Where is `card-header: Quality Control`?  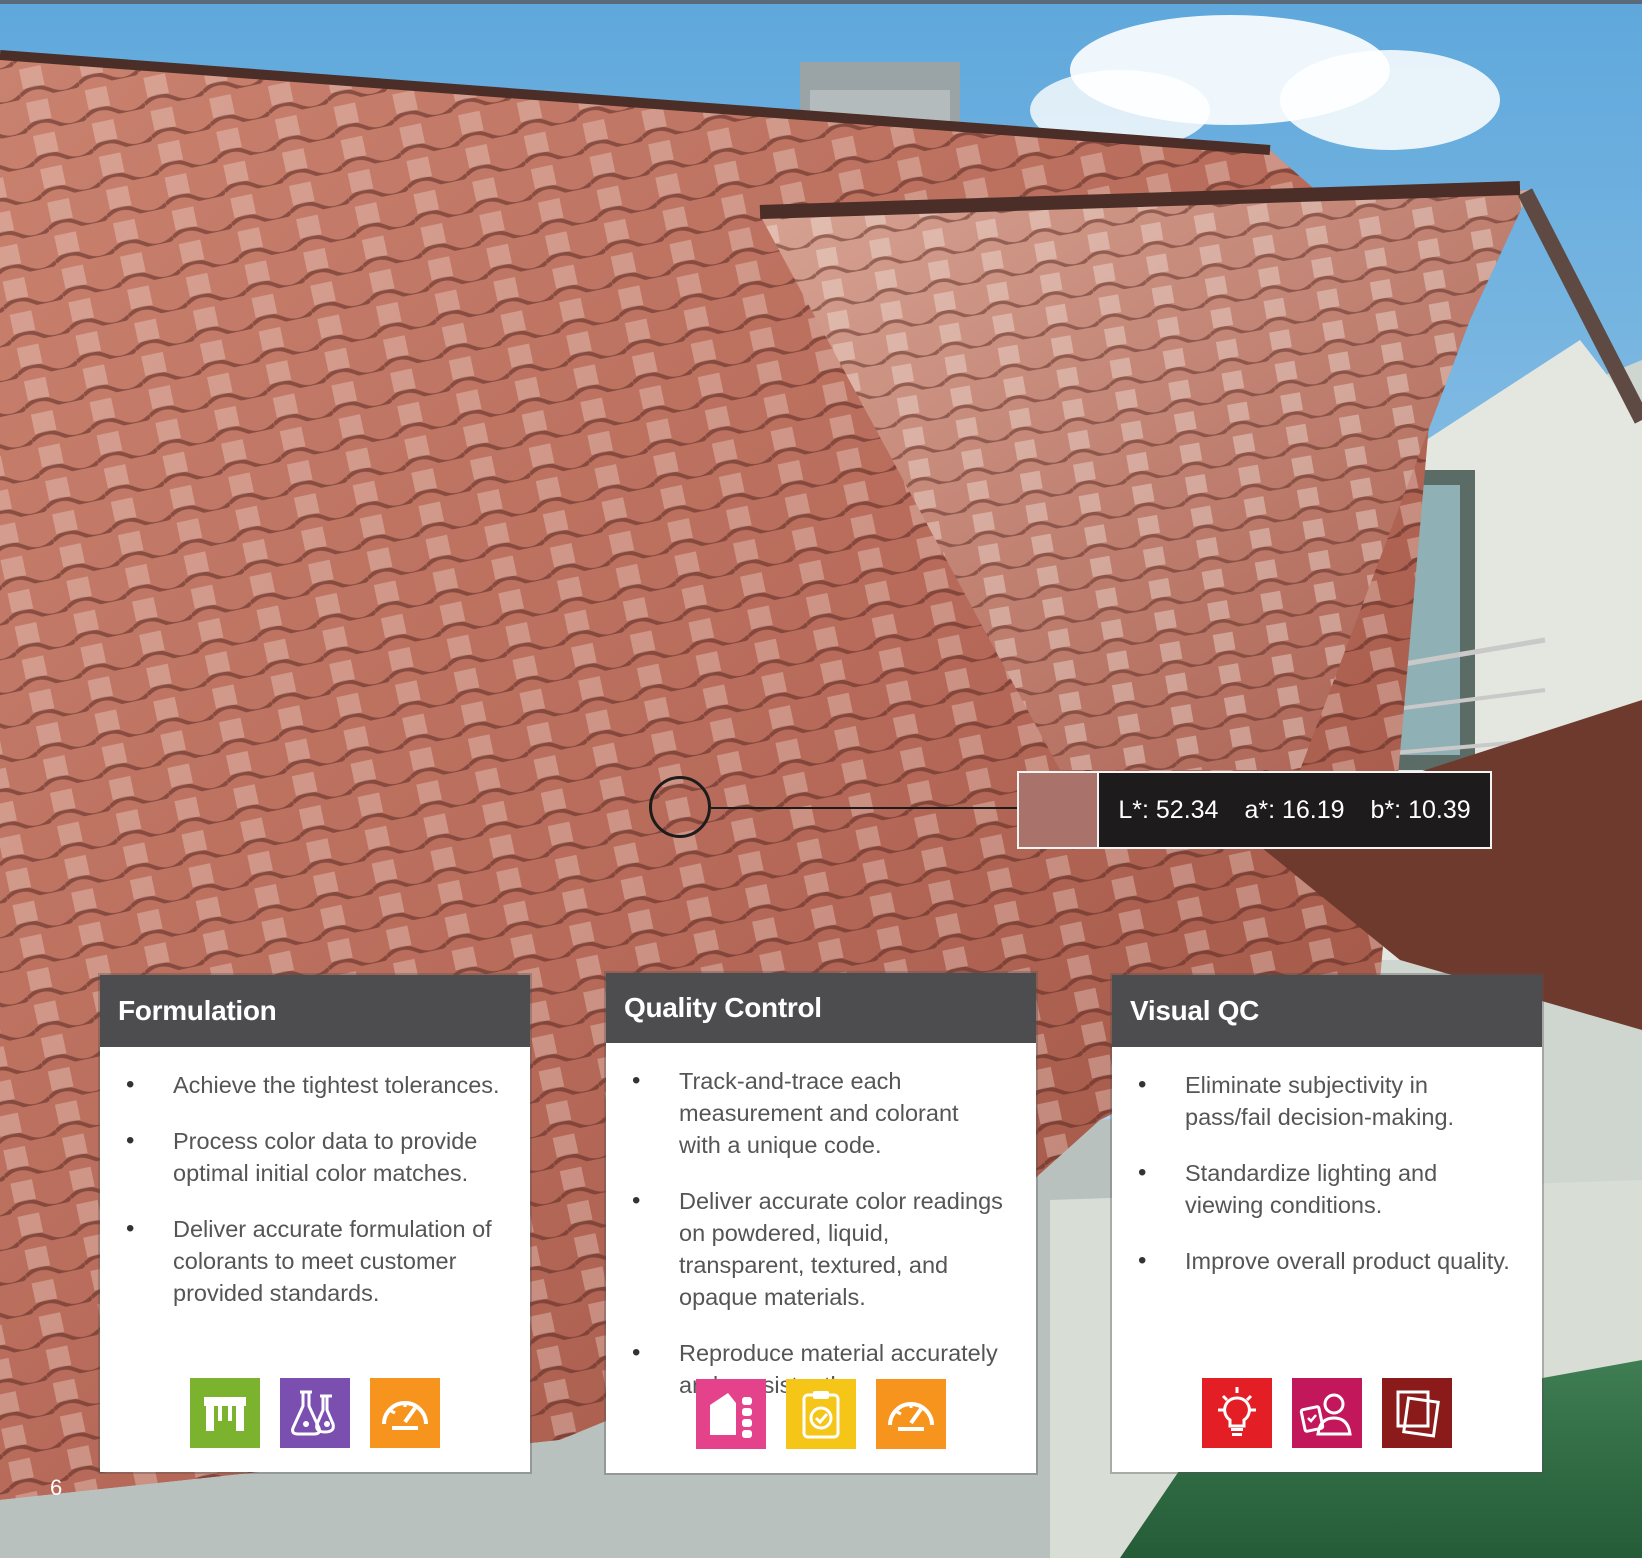 card-header: Quality Control is located at coordinates (821, 1008).